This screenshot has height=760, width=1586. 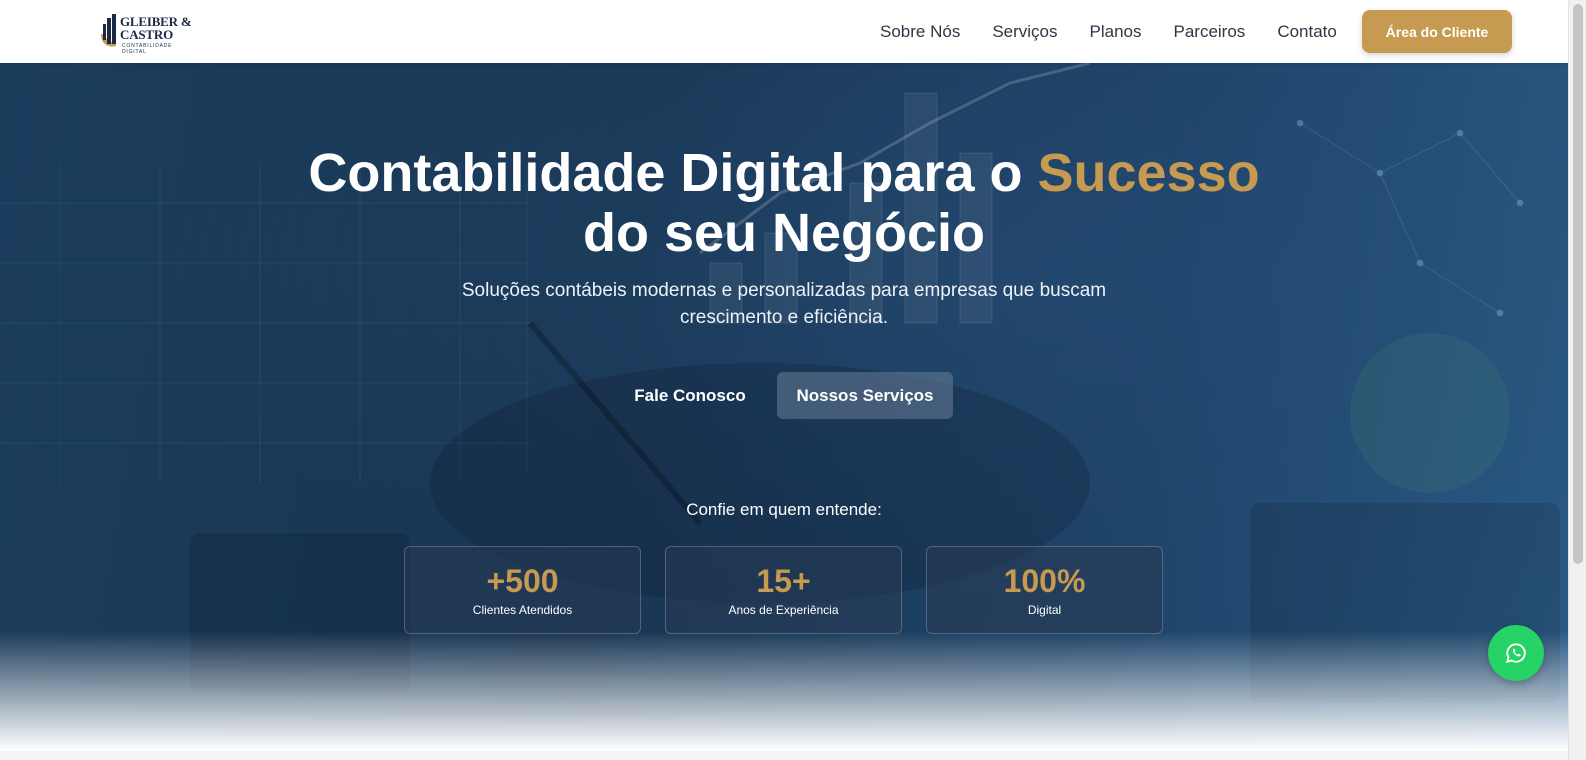 What do you see at coordinates (1307, 32) in the screenshot?
I see `nav-contato: Contato` at bounding box center [1307, 32].